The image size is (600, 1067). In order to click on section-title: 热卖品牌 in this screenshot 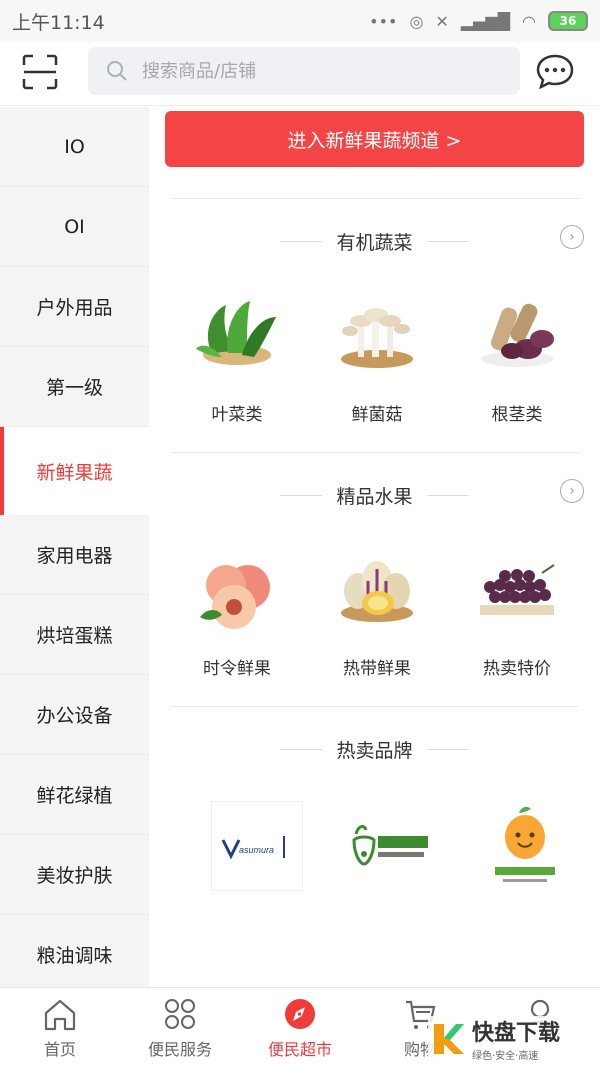, I will do `click(374, 751)`.